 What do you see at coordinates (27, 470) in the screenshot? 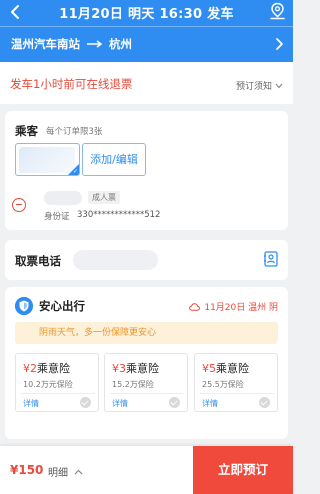
I see `total-price: ¥150` at bounding box center [27, 470].